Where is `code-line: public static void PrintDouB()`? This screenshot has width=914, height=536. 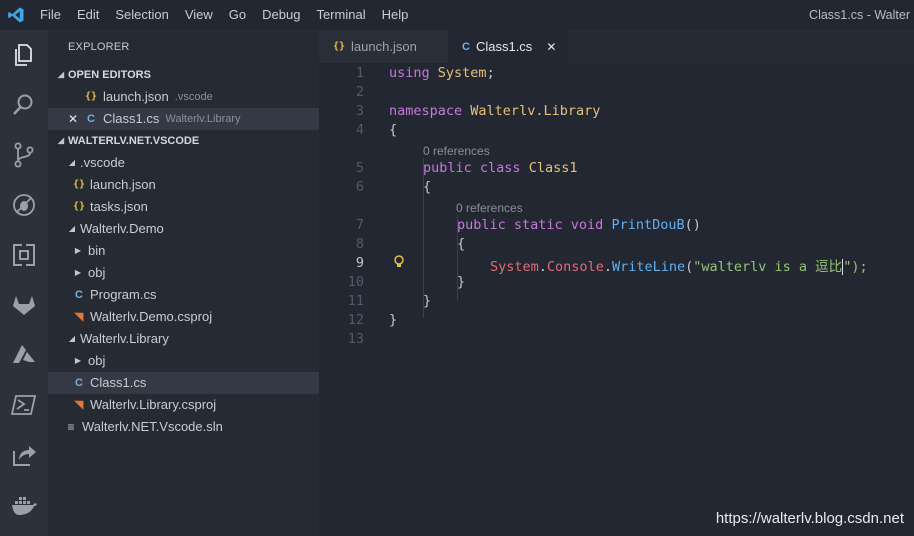
code-line: public static void PrintDouB() is located at coordinates (579, 225).